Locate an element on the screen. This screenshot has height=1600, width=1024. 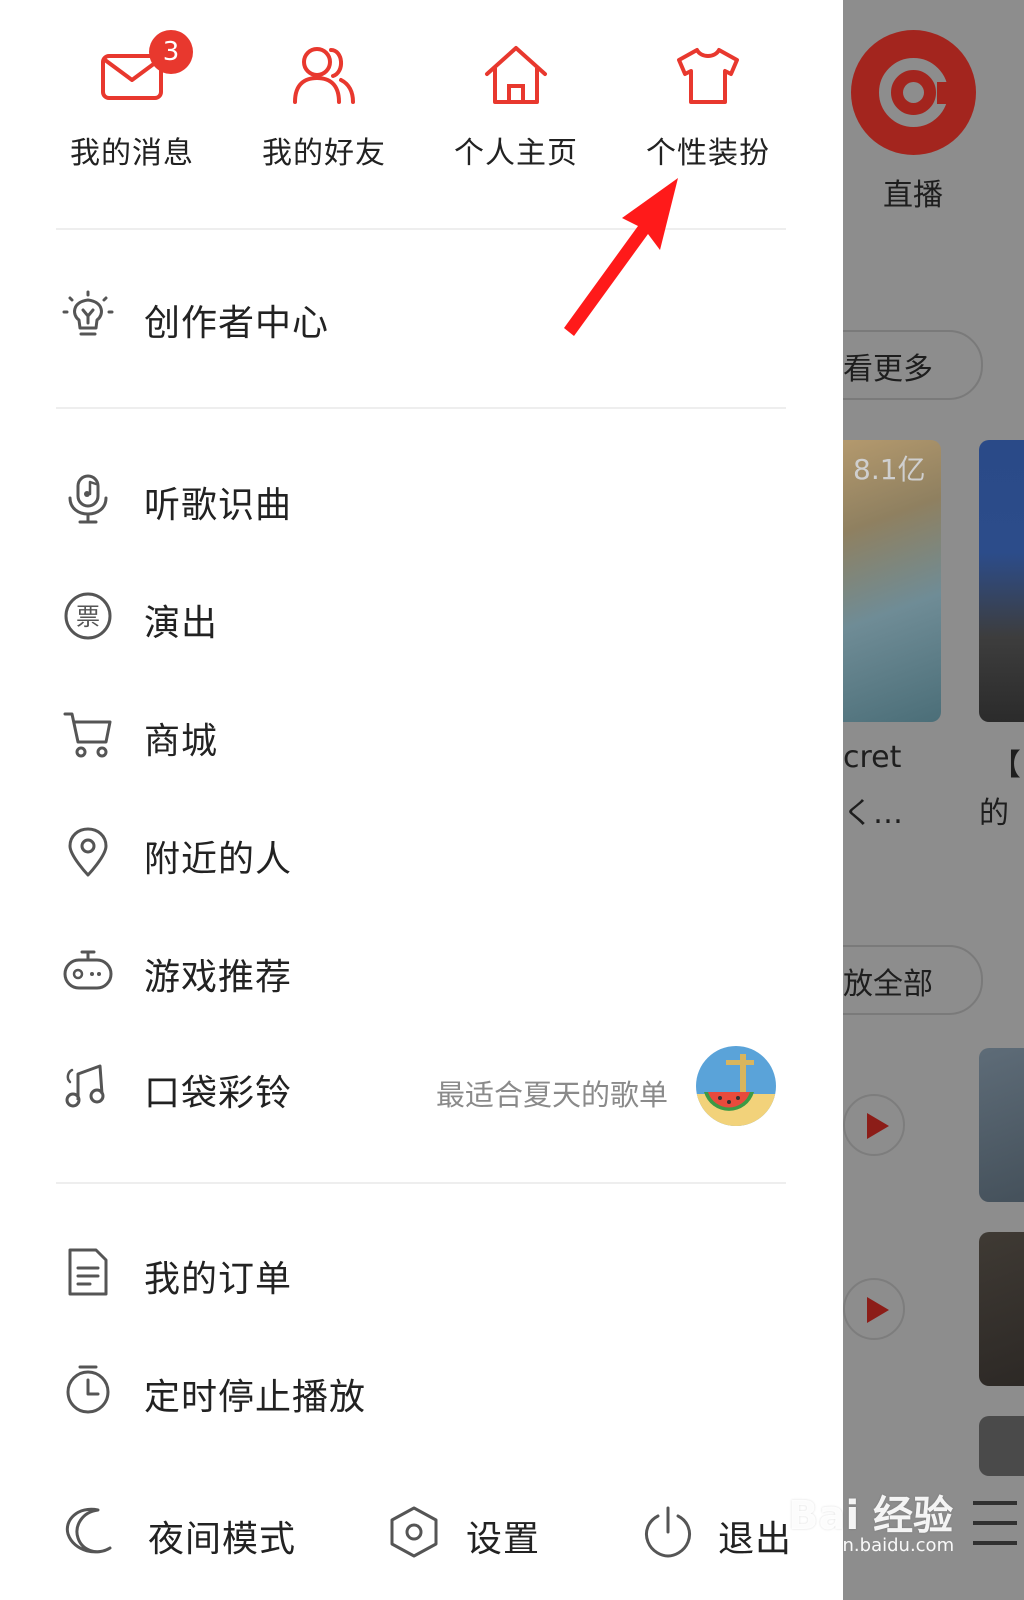
timer-icon is located at coordinates (88, 1389).